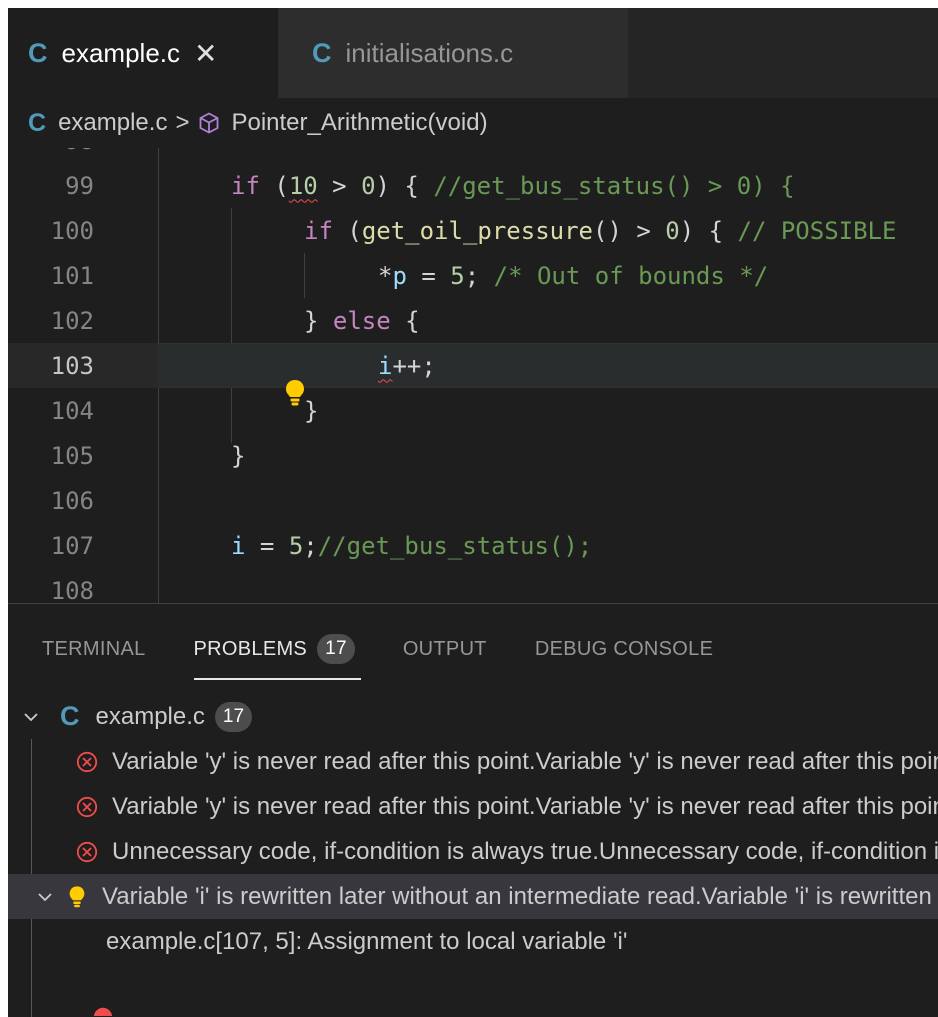 Image resolution: width=938 pixels, height=1017 pixels. Describe the element at coordinates (72, 545) in the screenshot. I see `line-number: 107` at that location.